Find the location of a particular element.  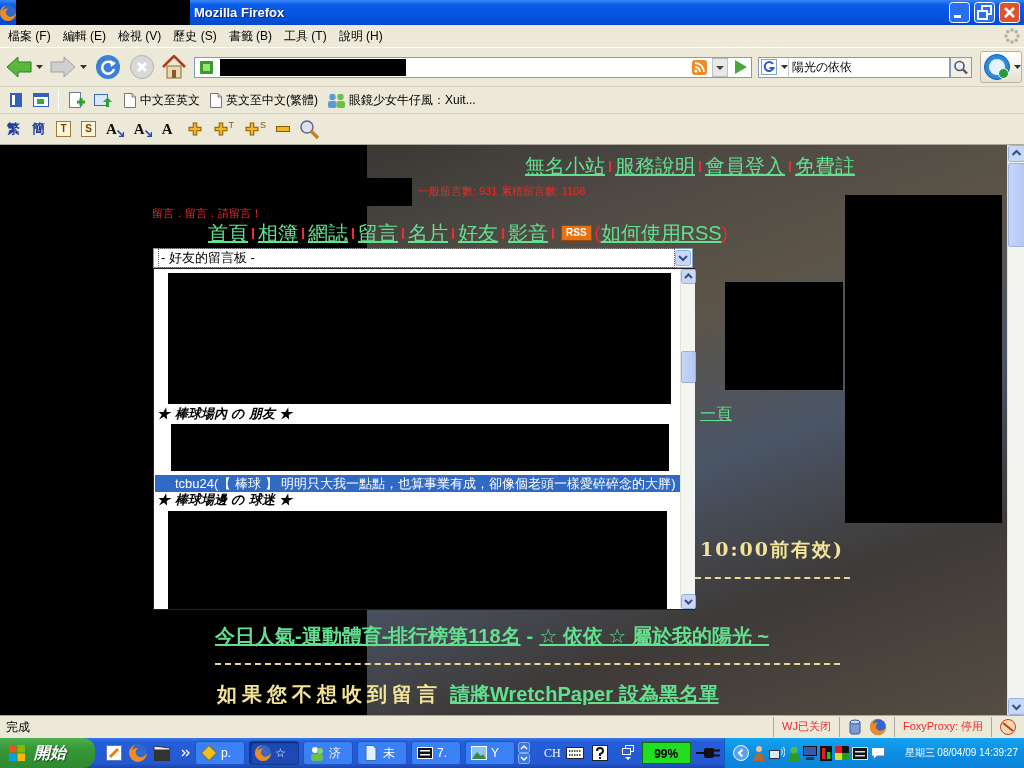

double-chevron-icon is located at coordinates (185, 753).